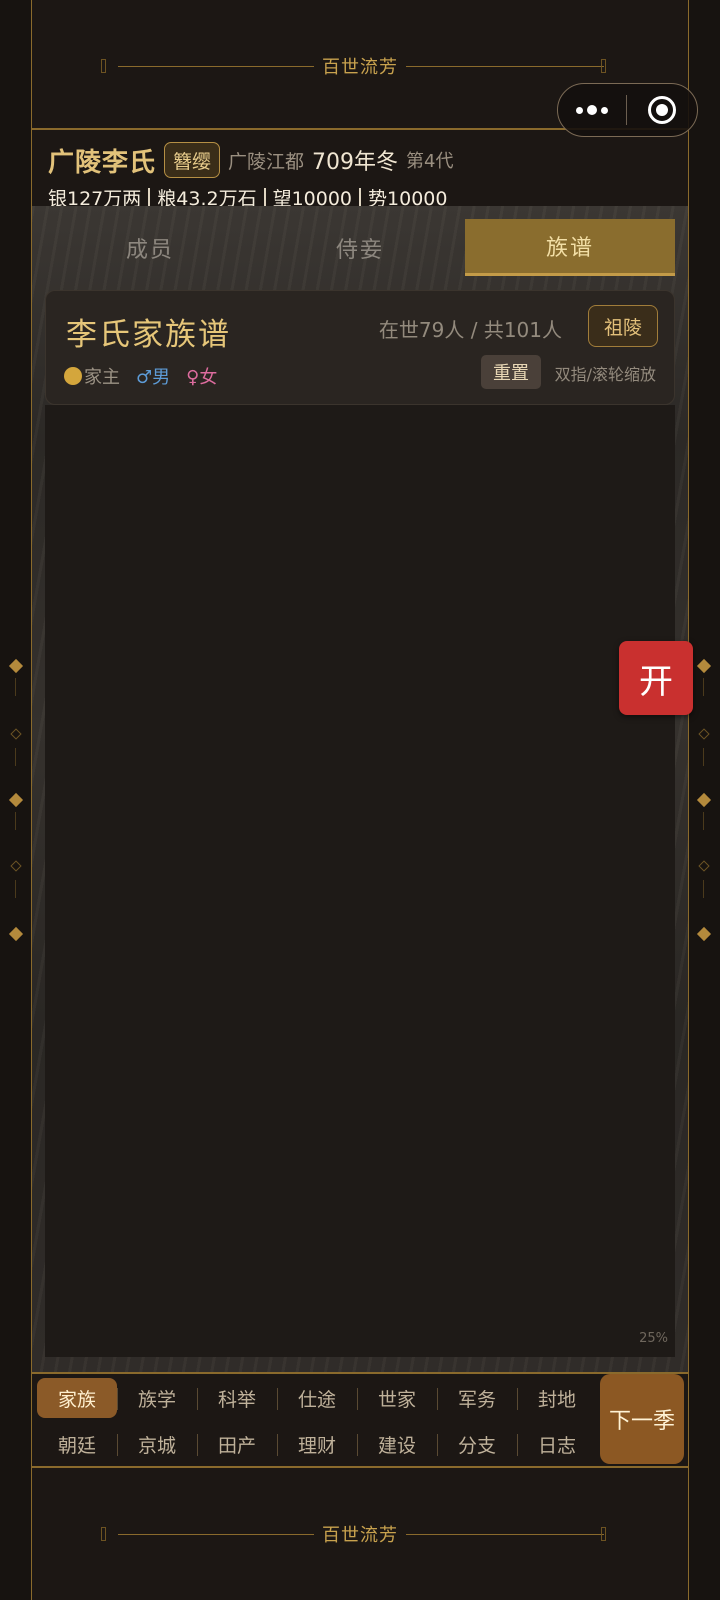 The image size is (720, 1600). I want to click on tab-concubines: 侍妾, so click(360, 247).